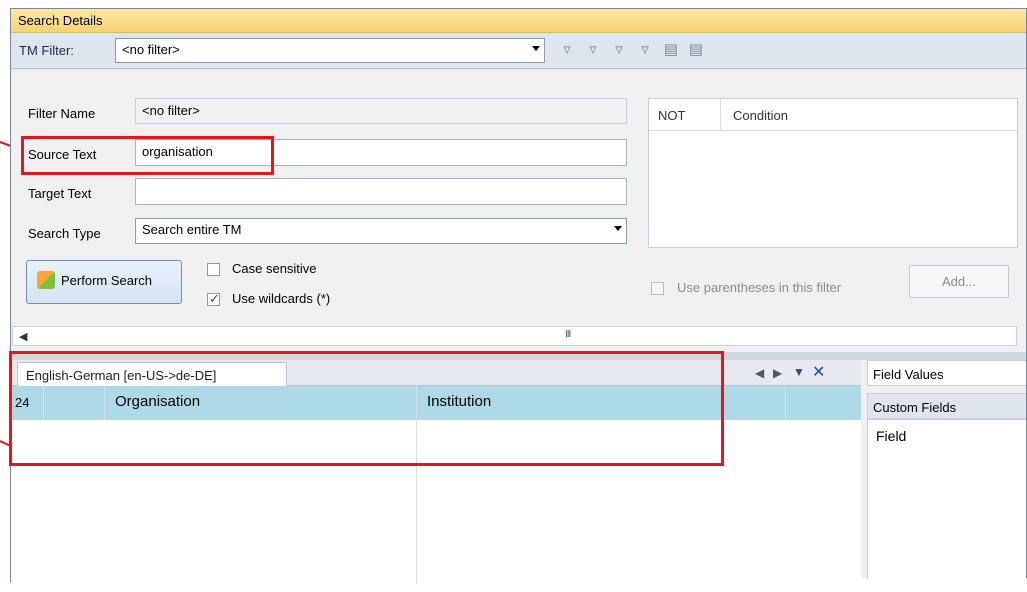  Describe the element at coordinates (192, 229) in the screenshot. I see `search-type-value: Search entire TM` at that location.